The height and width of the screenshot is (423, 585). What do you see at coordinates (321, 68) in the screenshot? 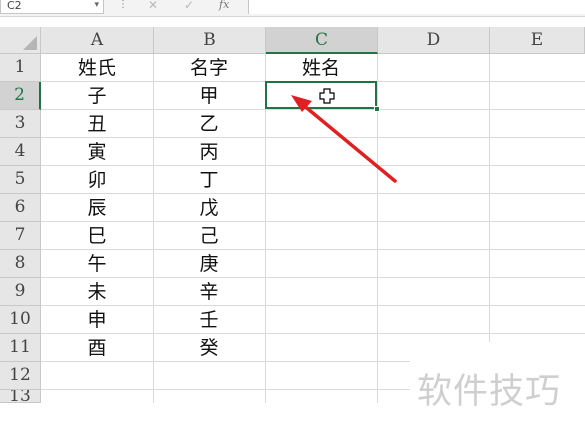
I see `cell-c1: 姓名` at bounding box center [321, 68].